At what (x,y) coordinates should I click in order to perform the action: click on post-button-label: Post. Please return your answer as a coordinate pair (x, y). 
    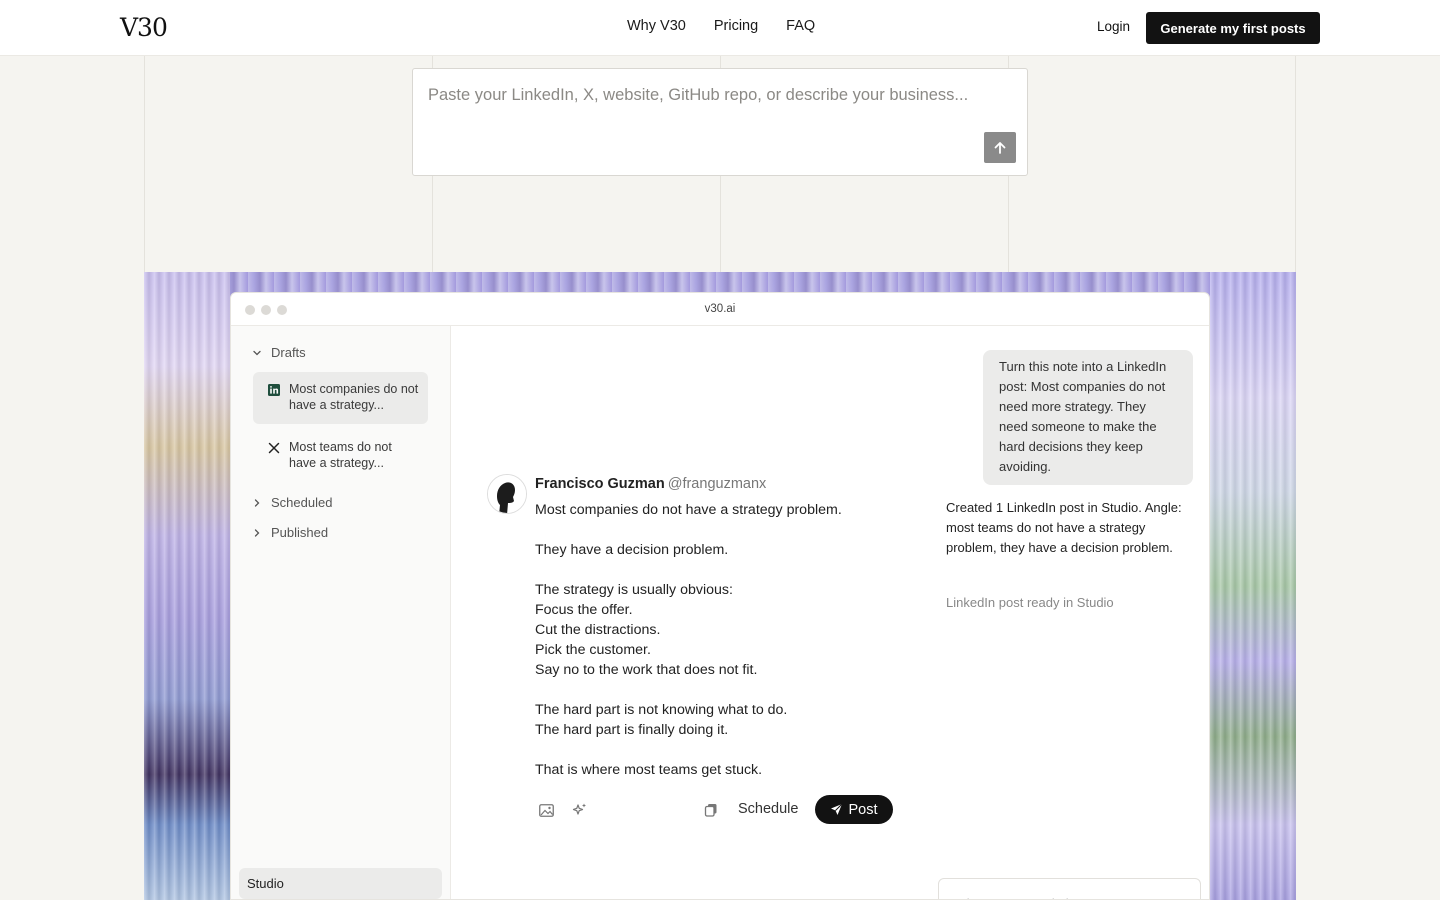
    Looking at the image, I should click on (863, 809).